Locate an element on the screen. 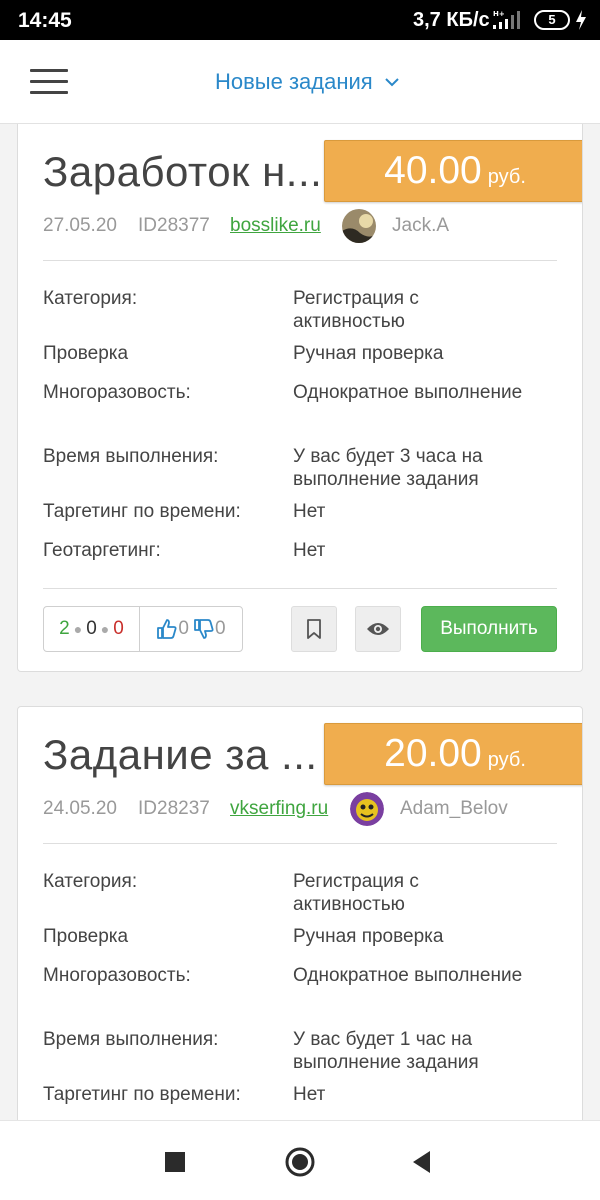  task-id: ID28237 is located at coordinates (174, 808).